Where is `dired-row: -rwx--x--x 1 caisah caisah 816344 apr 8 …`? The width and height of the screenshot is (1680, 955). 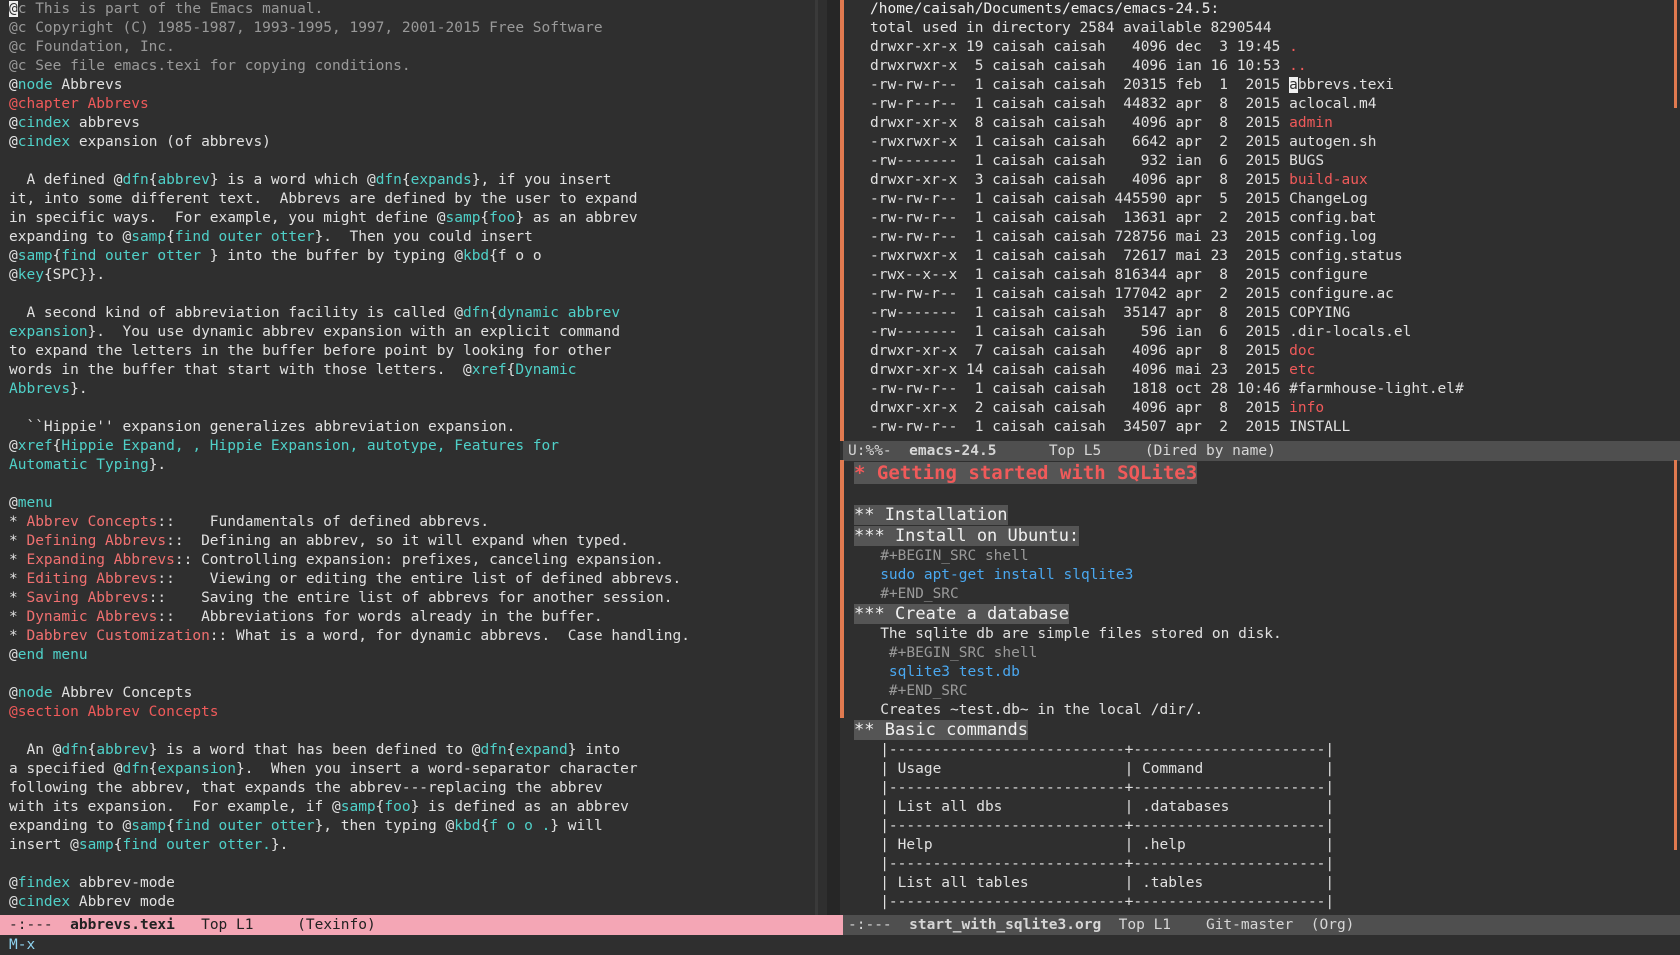 dired-row: -rwx--x--x 1 caisah caisah 816344 apr 8 … is located at coordinates (1275, 275).